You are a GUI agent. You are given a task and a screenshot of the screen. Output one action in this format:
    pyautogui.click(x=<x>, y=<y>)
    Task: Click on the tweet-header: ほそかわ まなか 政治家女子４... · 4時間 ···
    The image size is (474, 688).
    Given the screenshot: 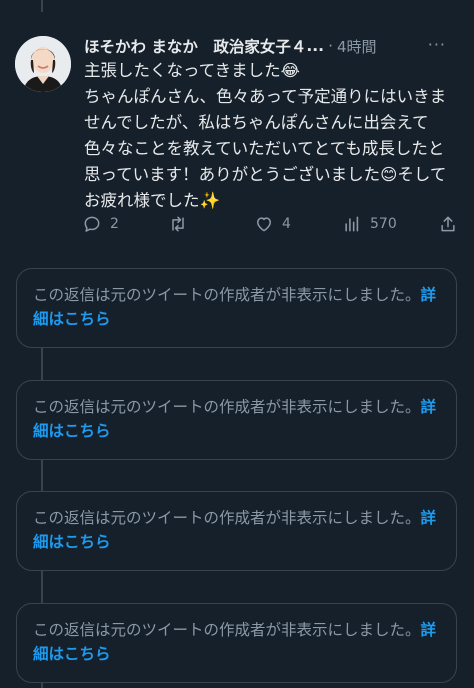 What is the action you would take?
    pyautogui.click(x=274, y=46)
    